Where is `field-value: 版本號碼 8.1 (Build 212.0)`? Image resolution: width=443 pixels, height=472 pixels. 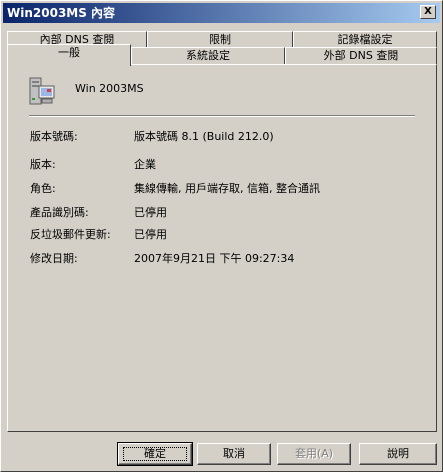
field-value: 版本號碼 8.1 (Build 212.0) is located at coordinates (204, 136).